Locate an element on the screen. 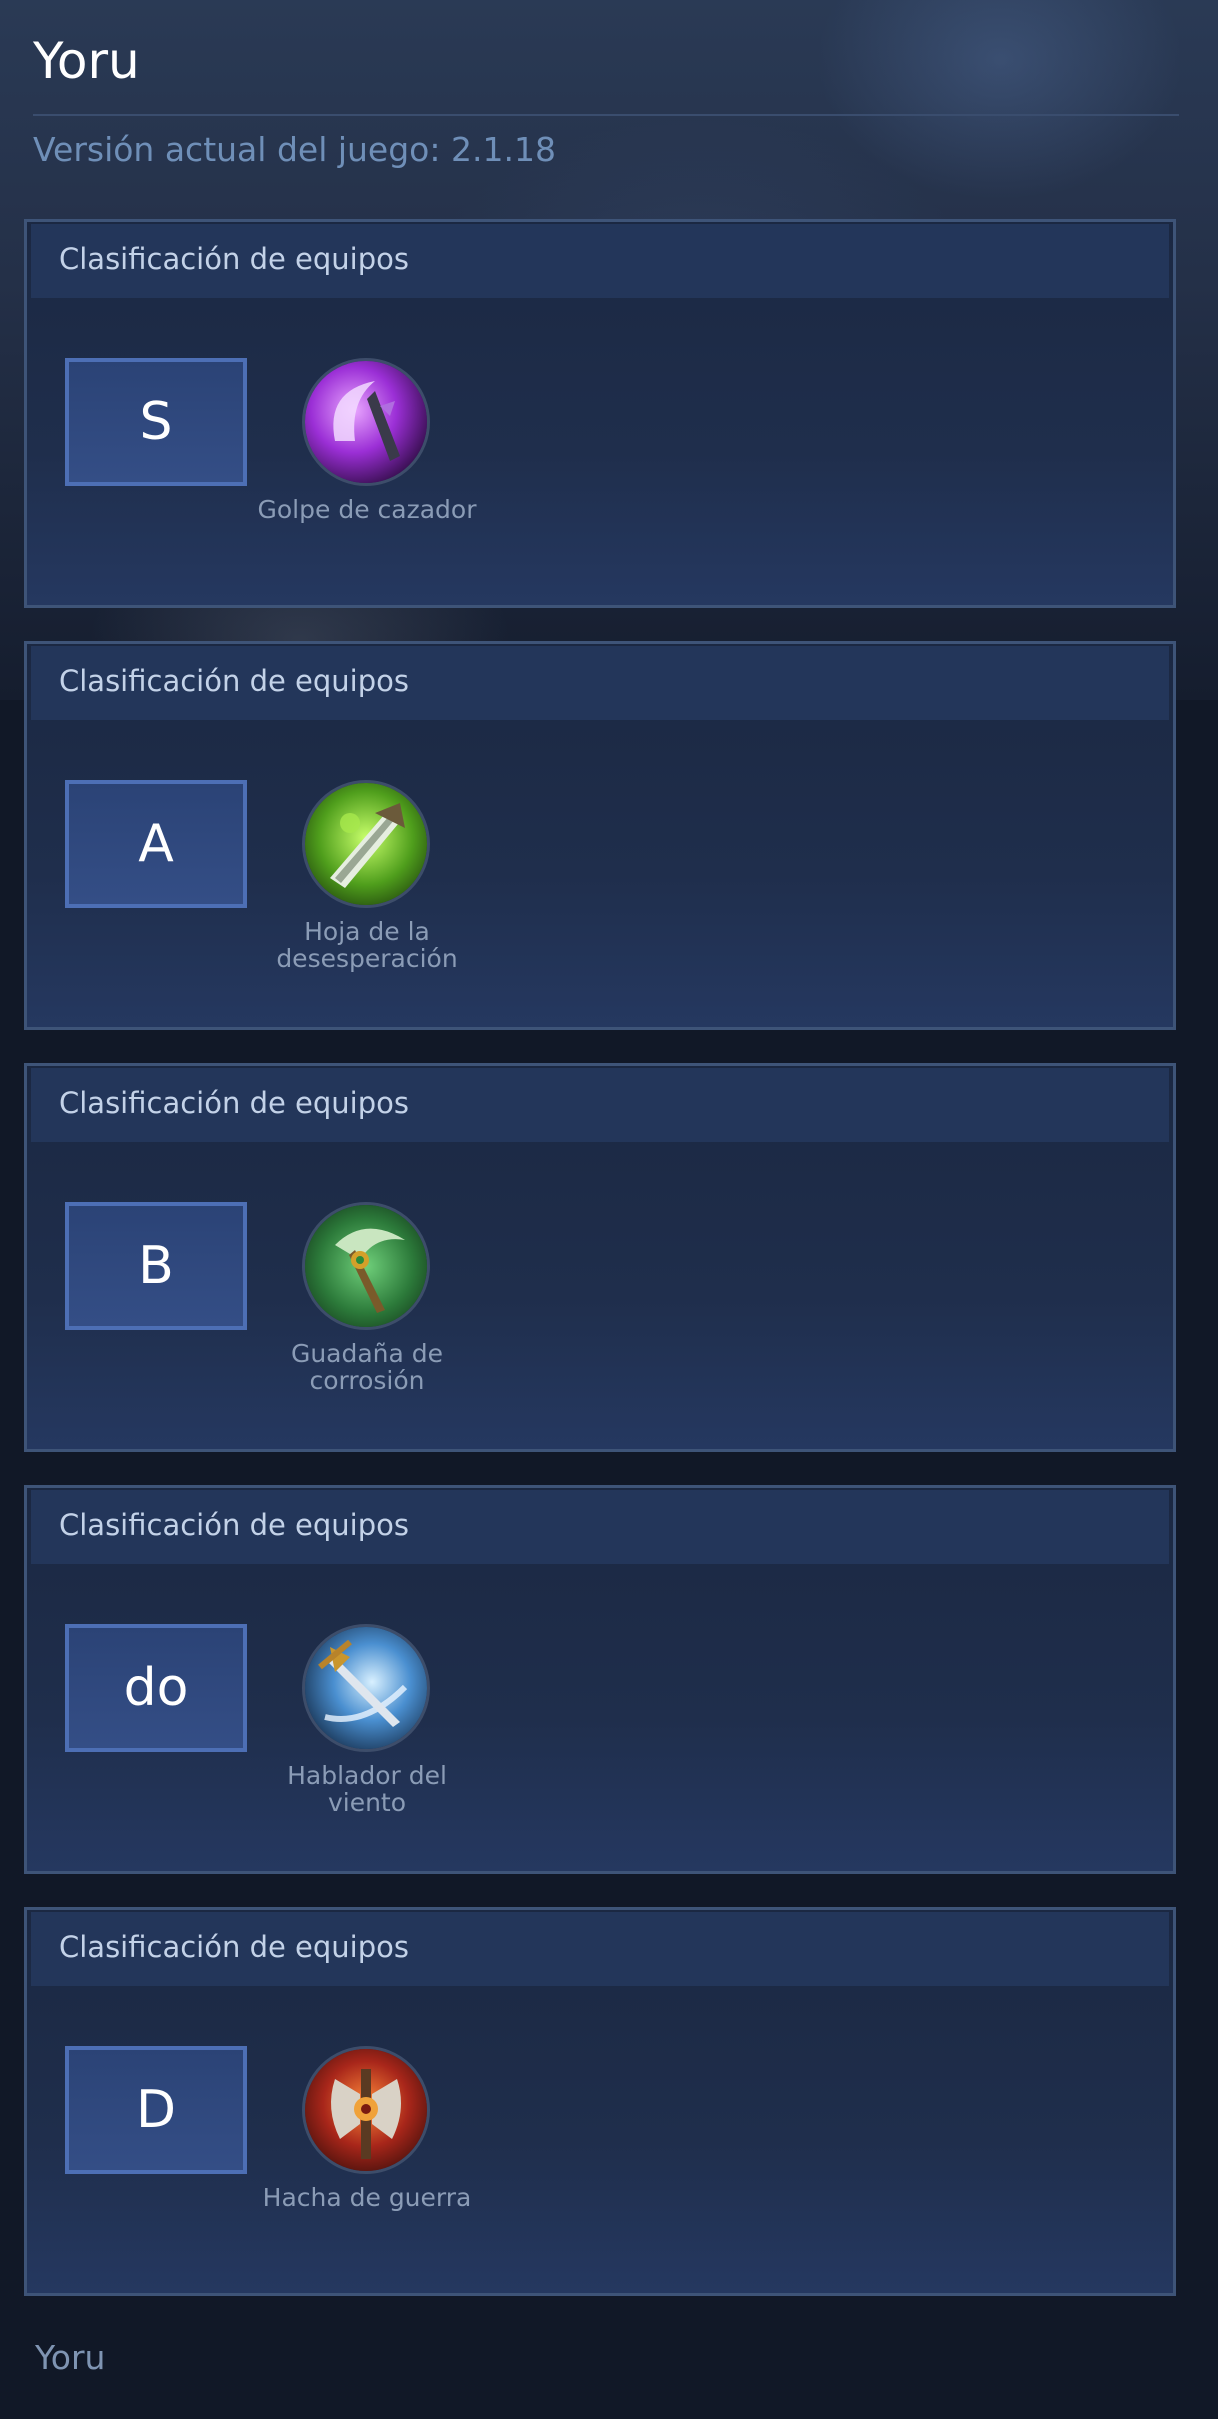 The width and height of the screenshot is (1218, 2419). tier-label: B is located at coordinates (156, 1266).